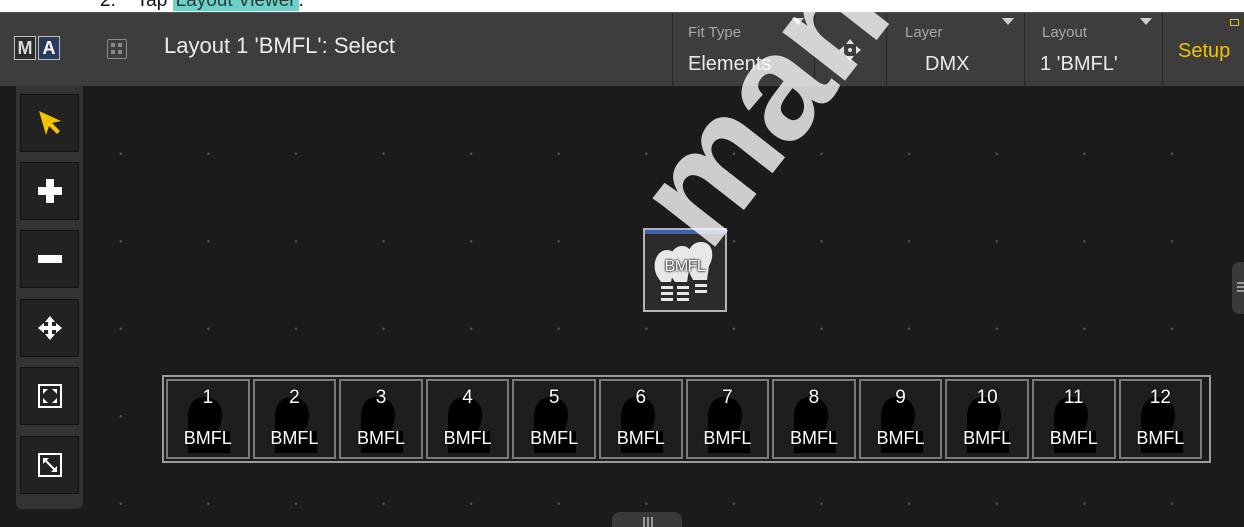  Describe the element at coordinates (381, 419) in the screenshot. I see `fixture-cell: 3 BMFL` at that location.